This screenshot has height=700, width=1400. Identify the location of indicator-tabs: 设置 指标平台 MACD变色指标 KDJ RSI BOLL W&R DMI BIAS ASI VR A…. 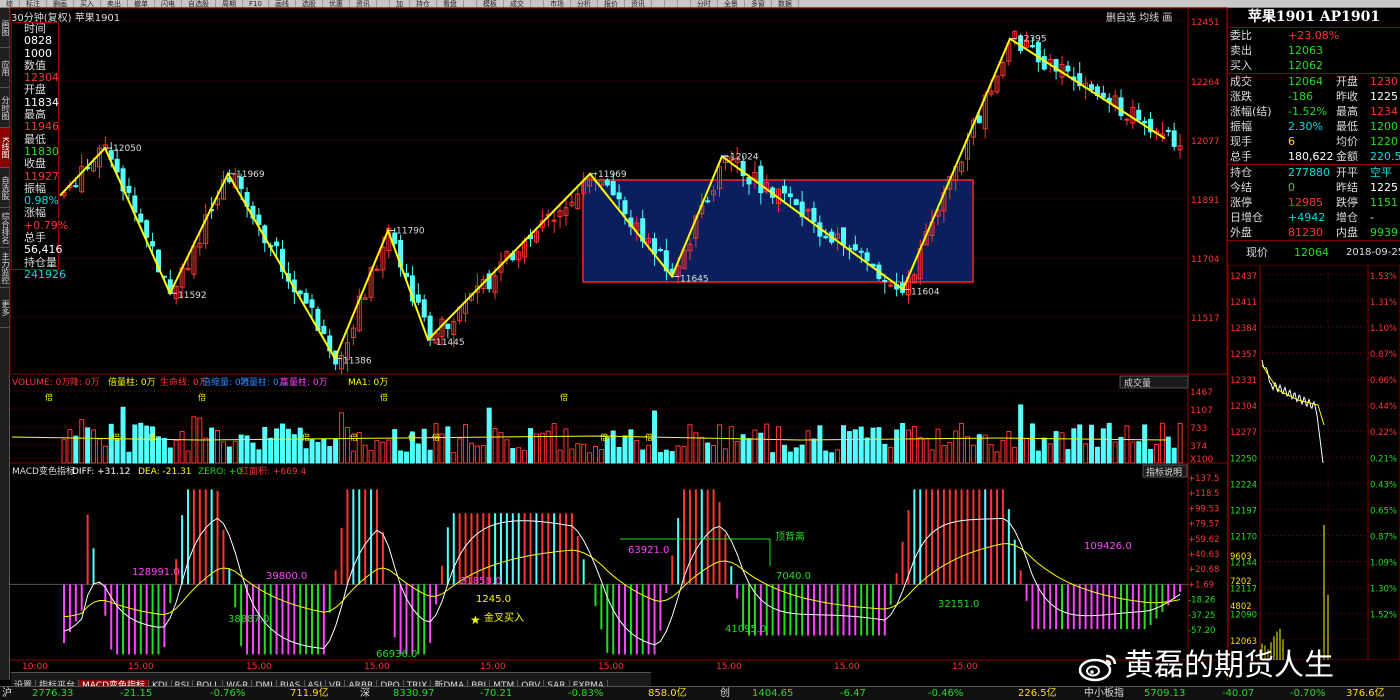
(331, 679).